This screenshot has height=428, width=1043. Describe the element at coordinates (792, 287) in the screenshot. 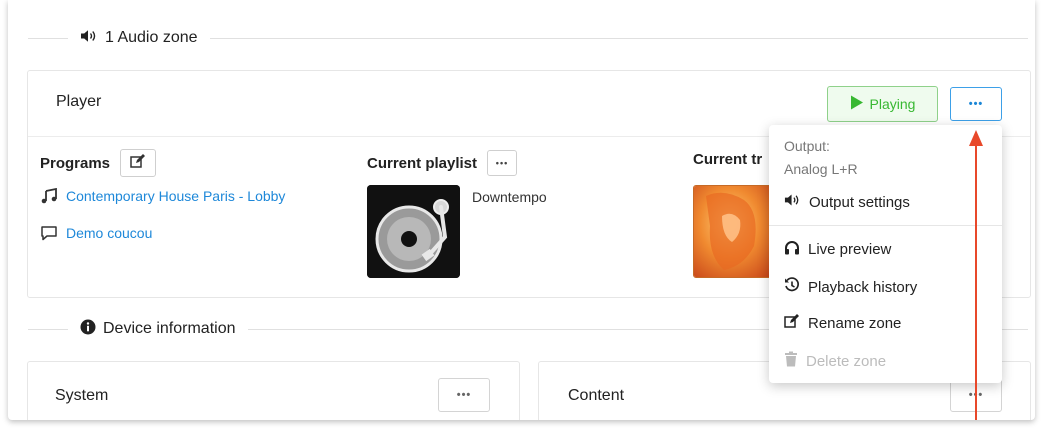

I see `history-icon` at that location.